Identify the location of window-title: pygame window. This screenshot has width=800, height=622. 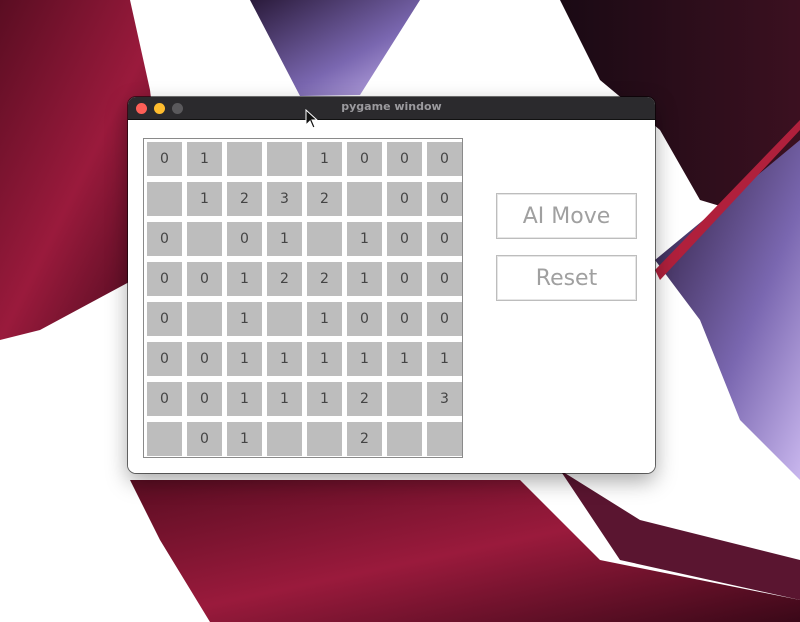
(391, 106).